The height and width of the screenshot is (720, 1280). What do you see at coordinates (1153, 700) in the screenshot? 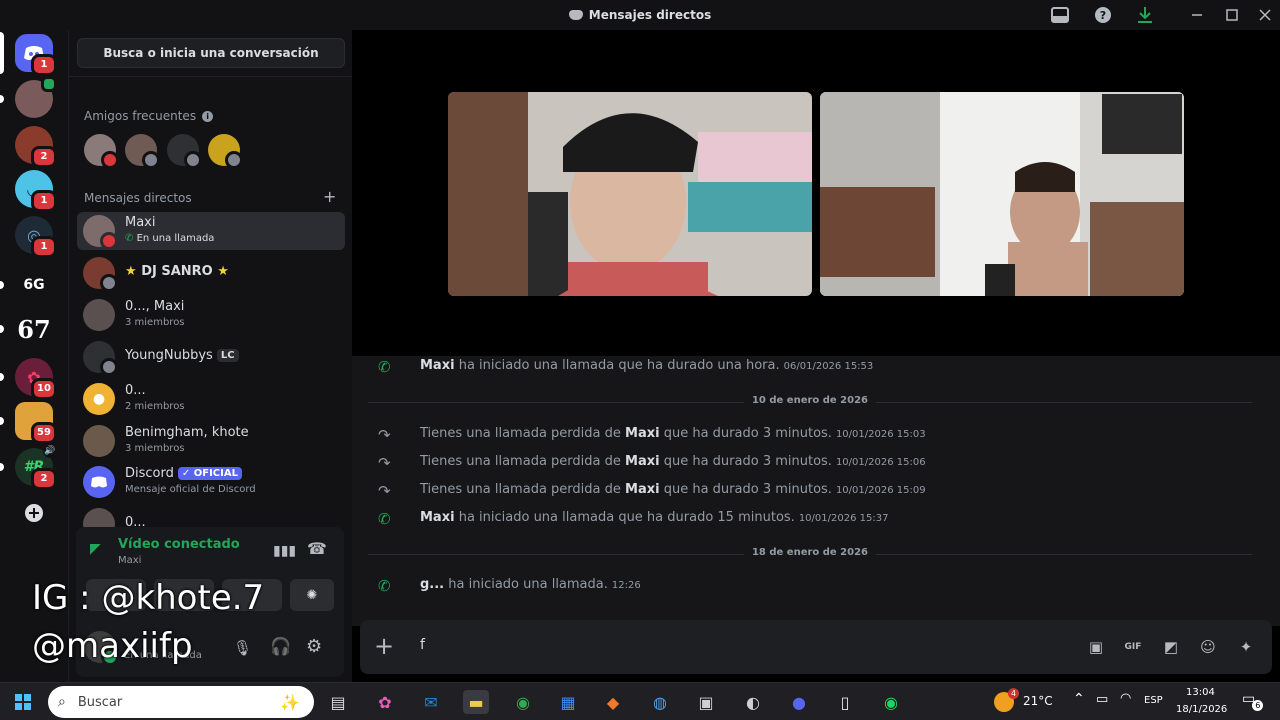
I see `language-indicator: ESP` at bounding box center [1153, 700].